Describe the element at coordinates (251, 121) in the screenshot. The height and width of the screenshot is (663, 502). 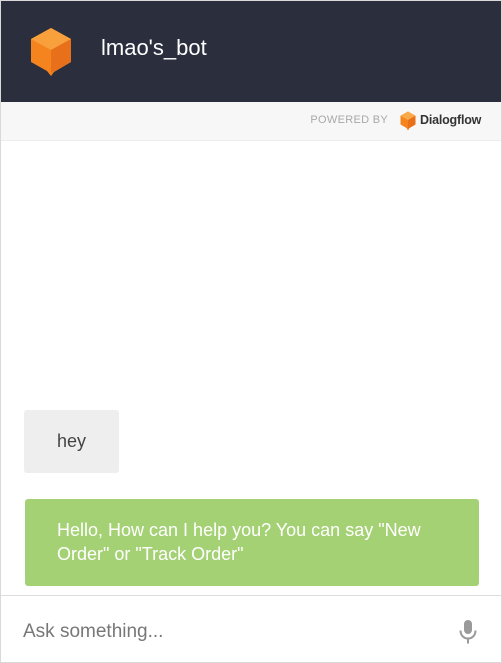
I see `powered-by-bar: POWERED BY Dialogflow` at that location.